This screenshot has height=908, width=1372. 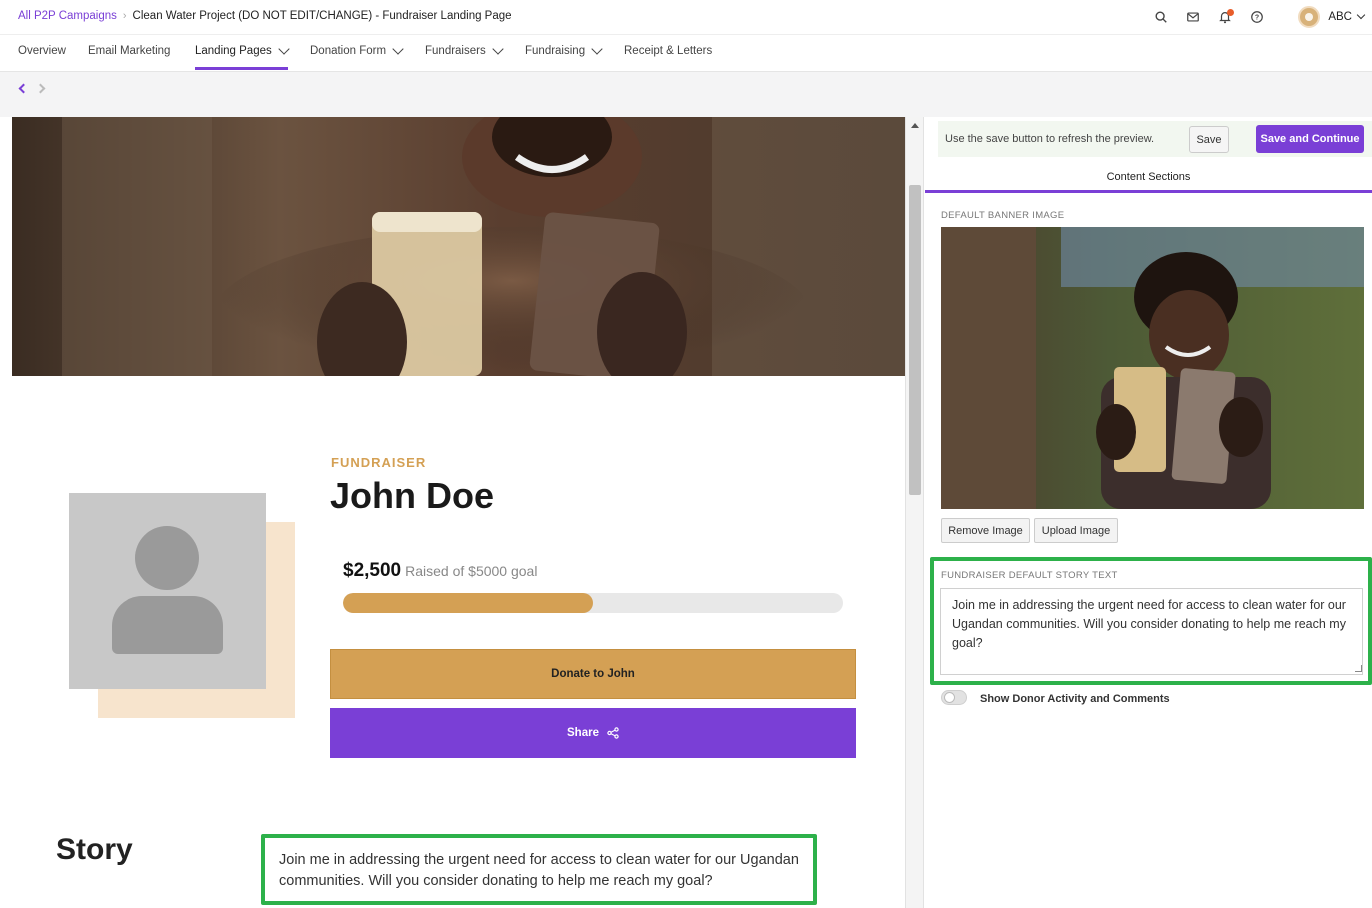 What do you see at coordinates (1161, 17) in the screenshot?
I see `search-icon` at bounding box center [1161, 17].